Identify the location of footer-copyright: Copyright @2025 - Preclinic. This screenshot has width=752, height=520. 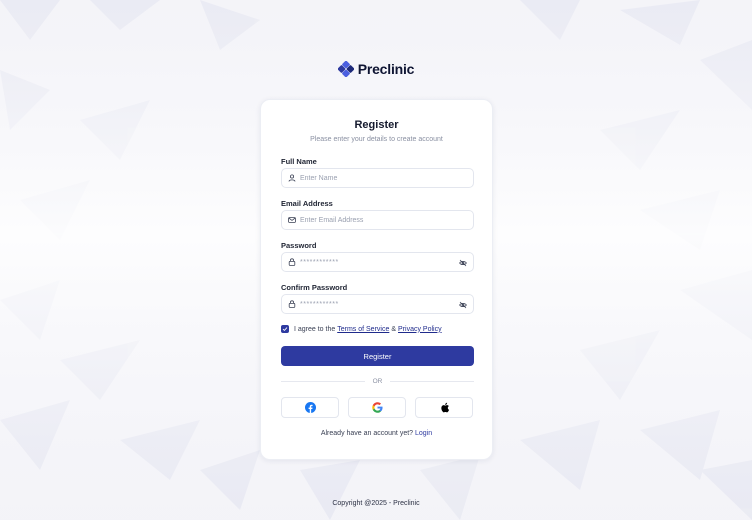
(376, 503).